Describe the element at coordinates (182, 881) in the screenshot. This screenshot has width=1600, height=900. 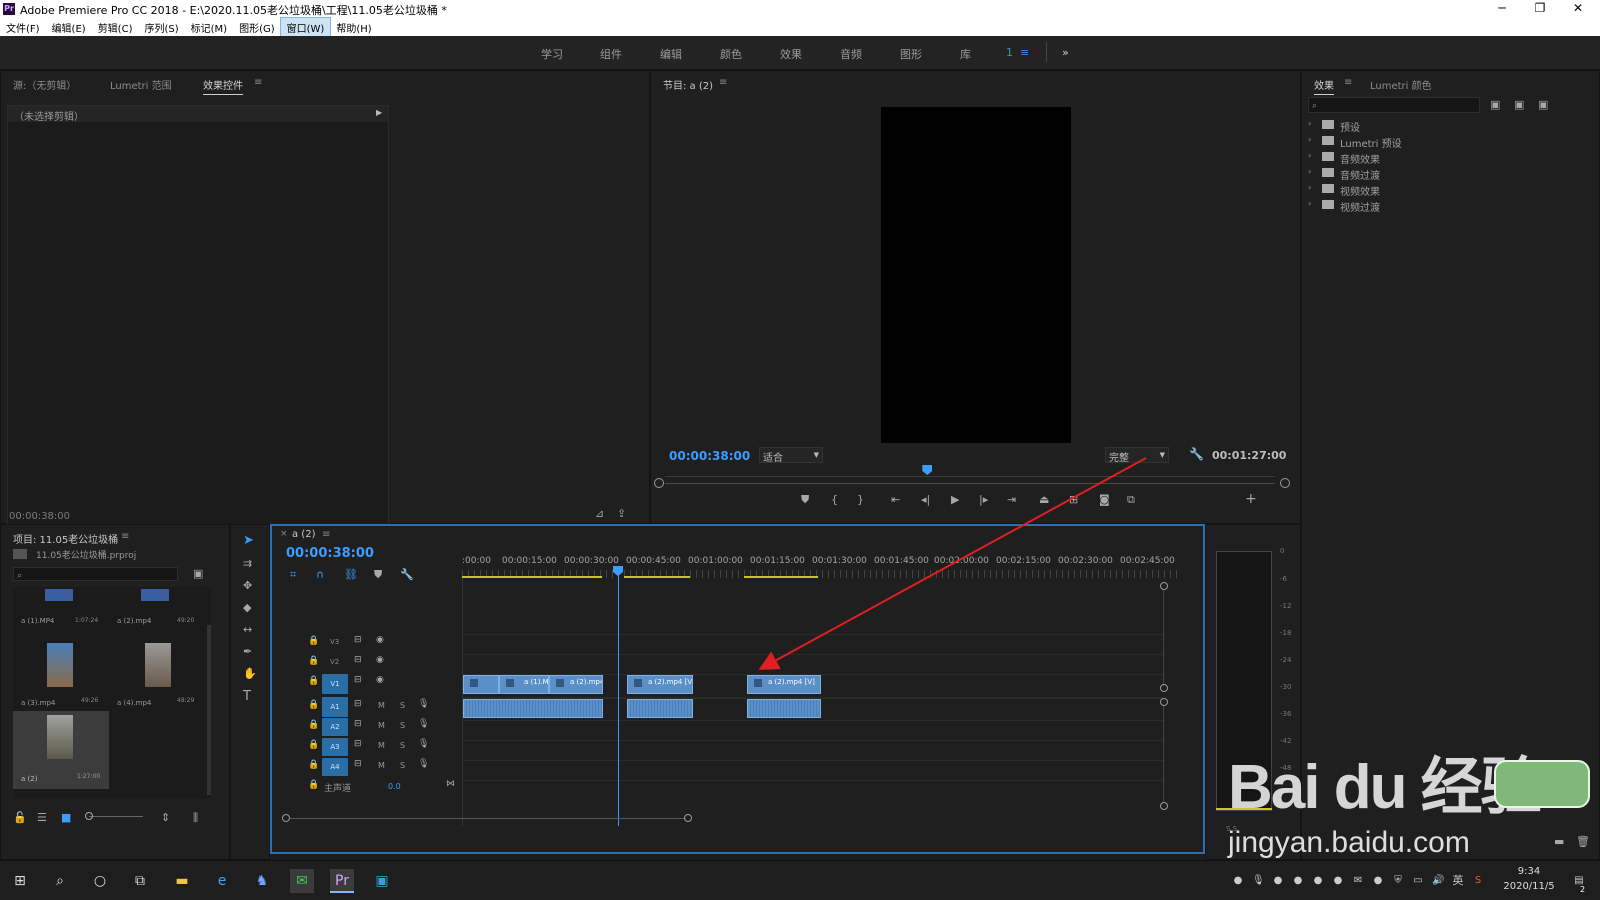
I see `file-explorer-icon: ▬` at that location.